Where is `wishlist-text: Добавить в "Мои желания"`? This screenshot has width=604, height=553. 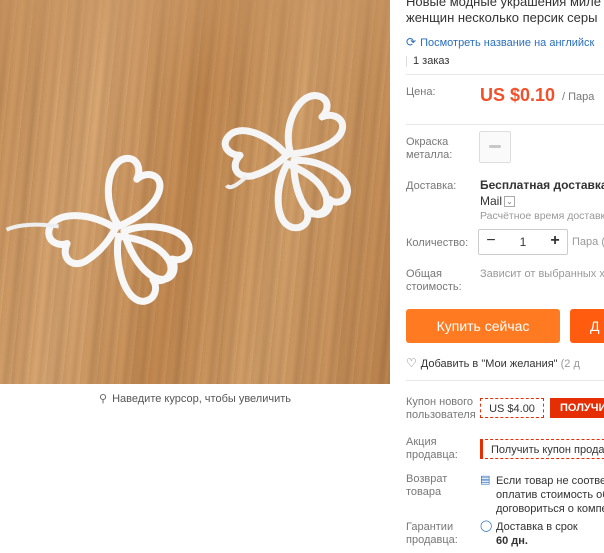 wishlist-text: Добавить в "Мои желания" is located at coordinates (489, 364).